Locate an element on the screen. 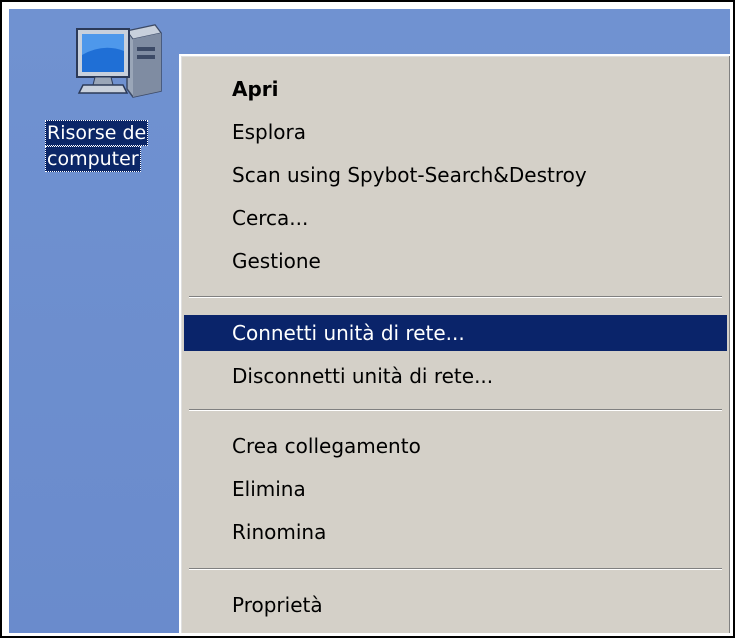  desktop-icon-label: Risorse de computer is located at coordinates (115, 146).